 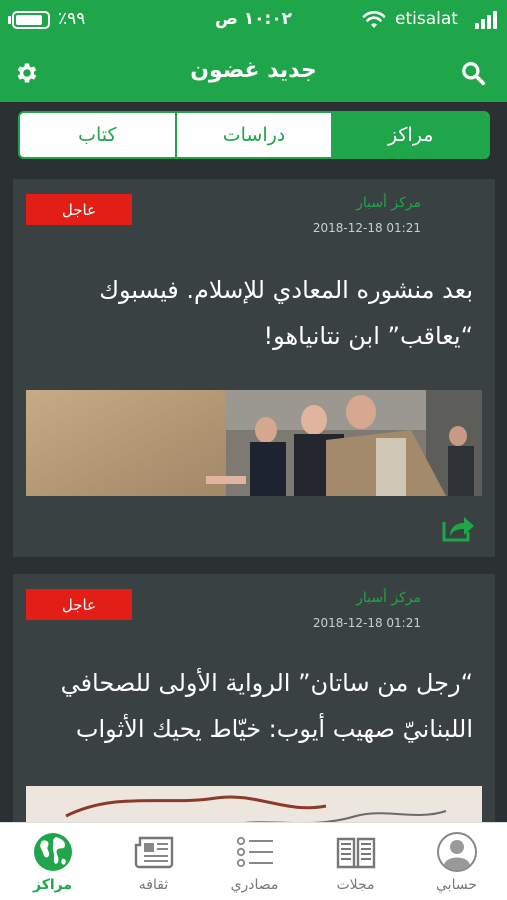 What do you see at coordinates (53, 852) in the screenshot?
I see `globe-icon` at bounding box center [53, 852].